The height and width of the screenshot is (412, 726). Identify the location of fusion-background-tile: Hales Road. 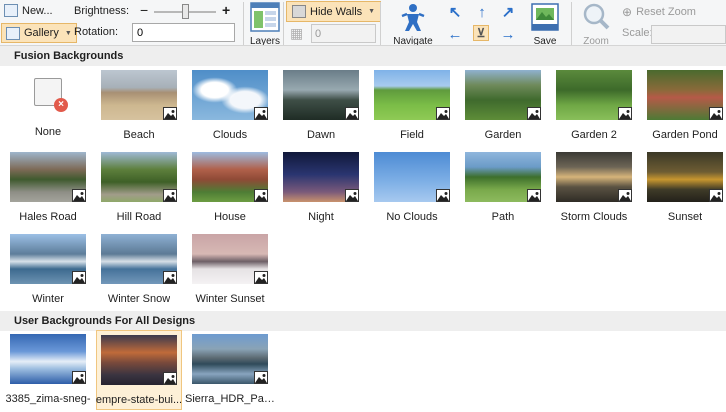
(48, 188).